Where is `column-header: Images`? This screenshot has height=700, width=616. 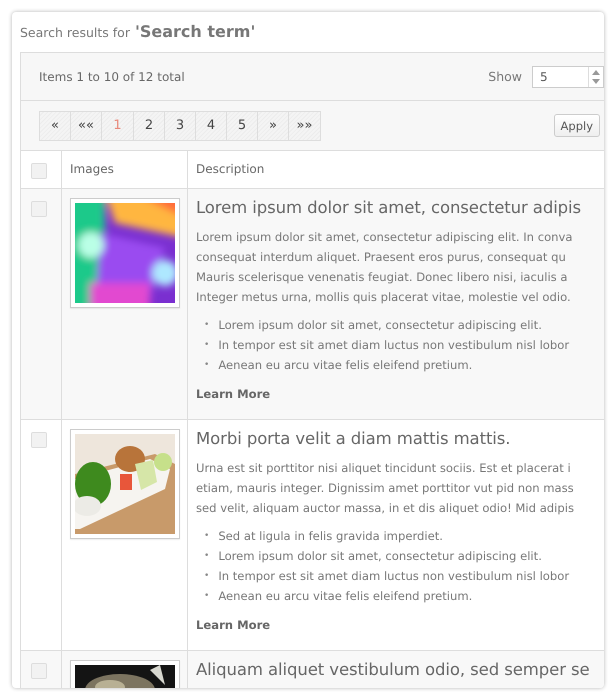
column-header: Images is located at coordinates (92, 169).